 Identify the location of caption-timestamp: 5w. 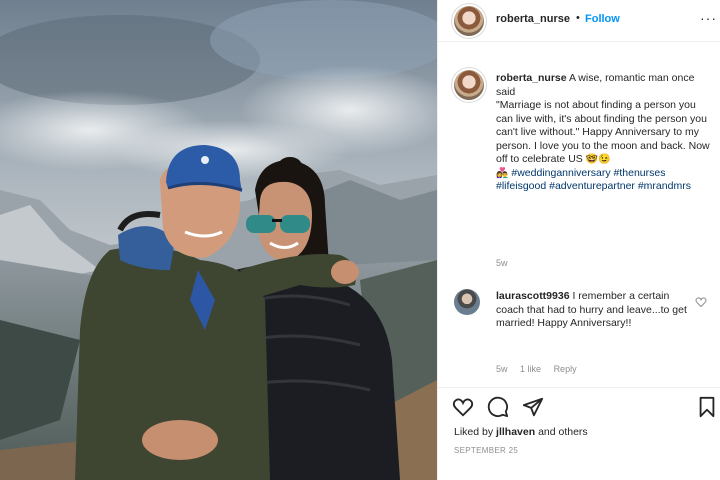
(502, 263).